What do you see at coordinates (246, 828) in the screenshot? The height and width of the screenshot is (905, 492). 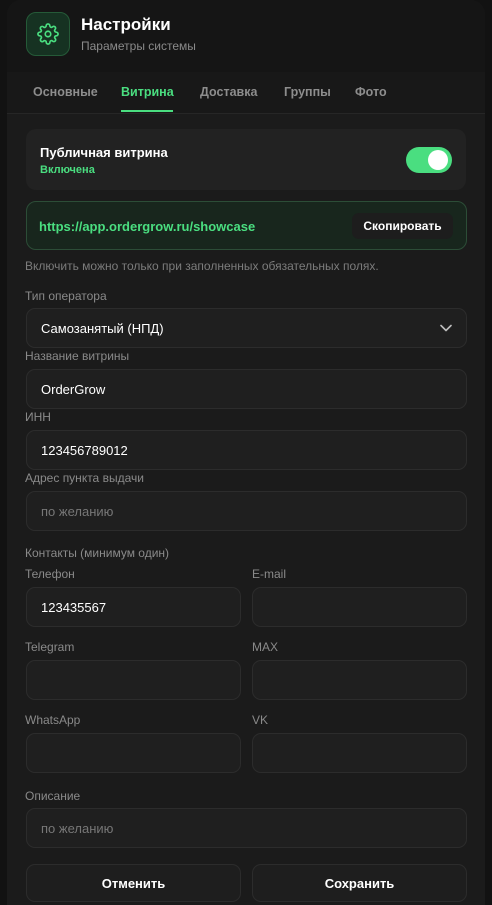 I see `description-input: по желанию` at bounding box center [246, 828].